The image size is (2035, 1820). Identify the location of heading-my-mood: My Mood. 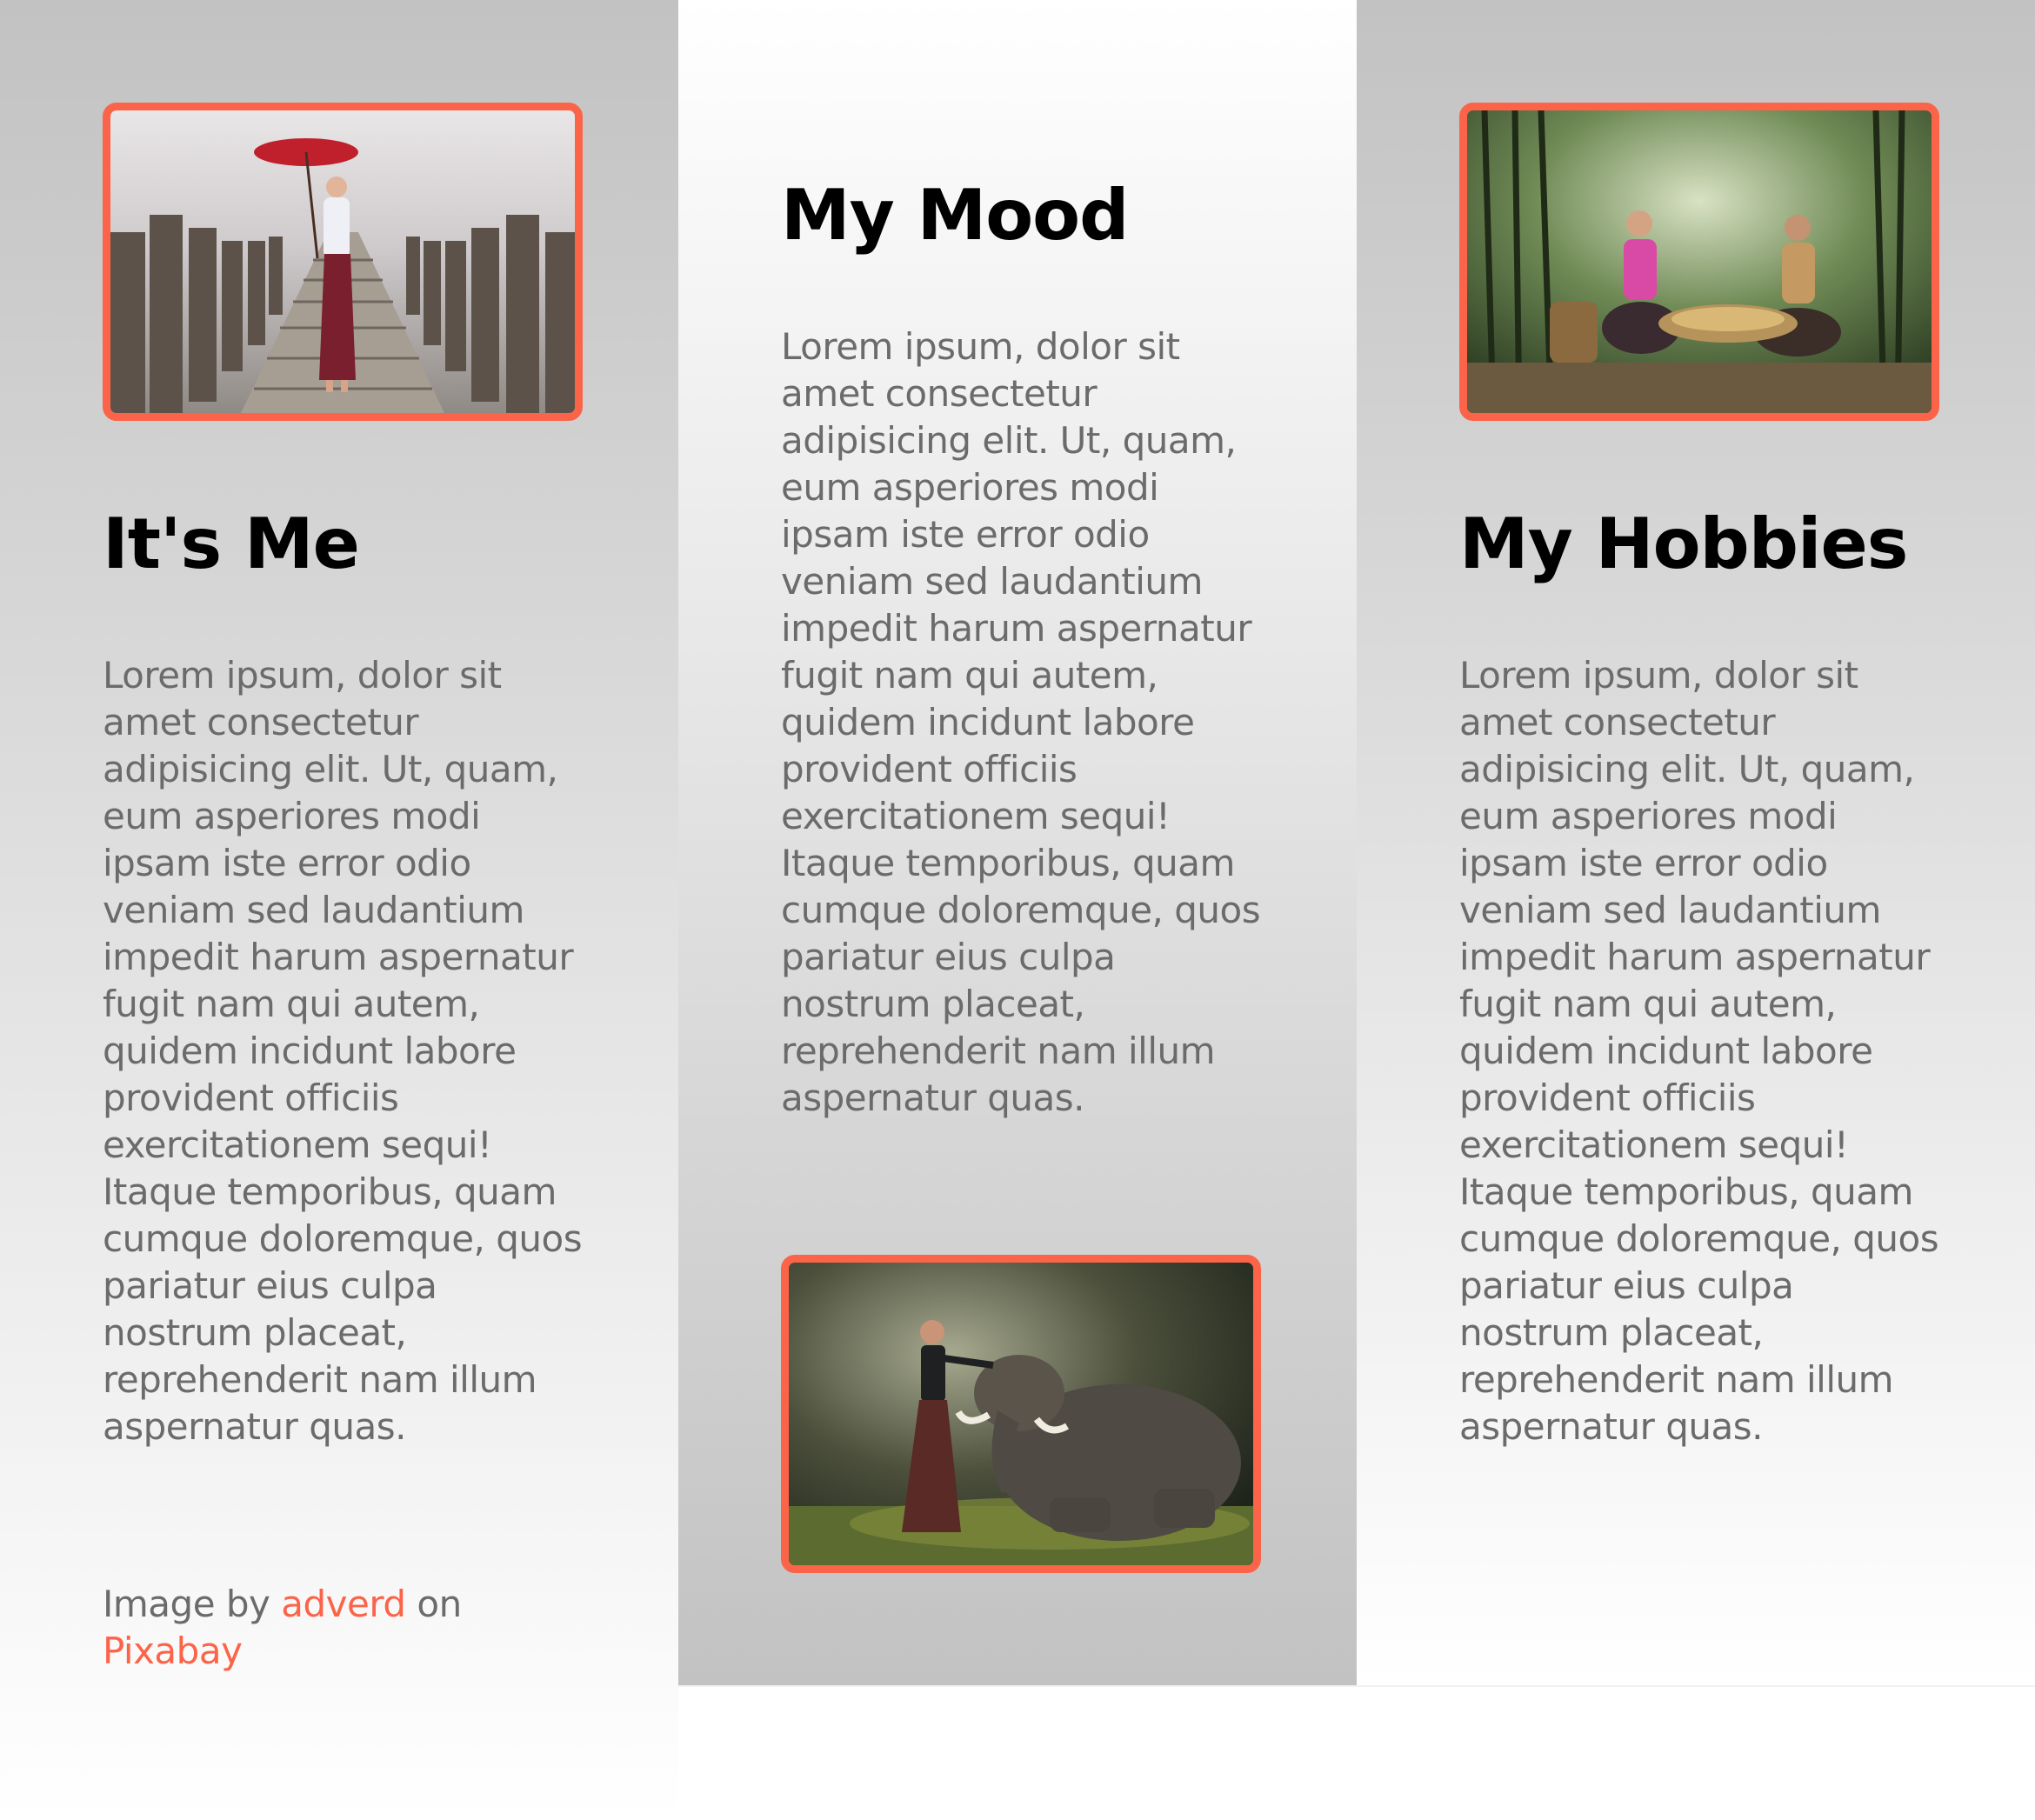
(955, 215).